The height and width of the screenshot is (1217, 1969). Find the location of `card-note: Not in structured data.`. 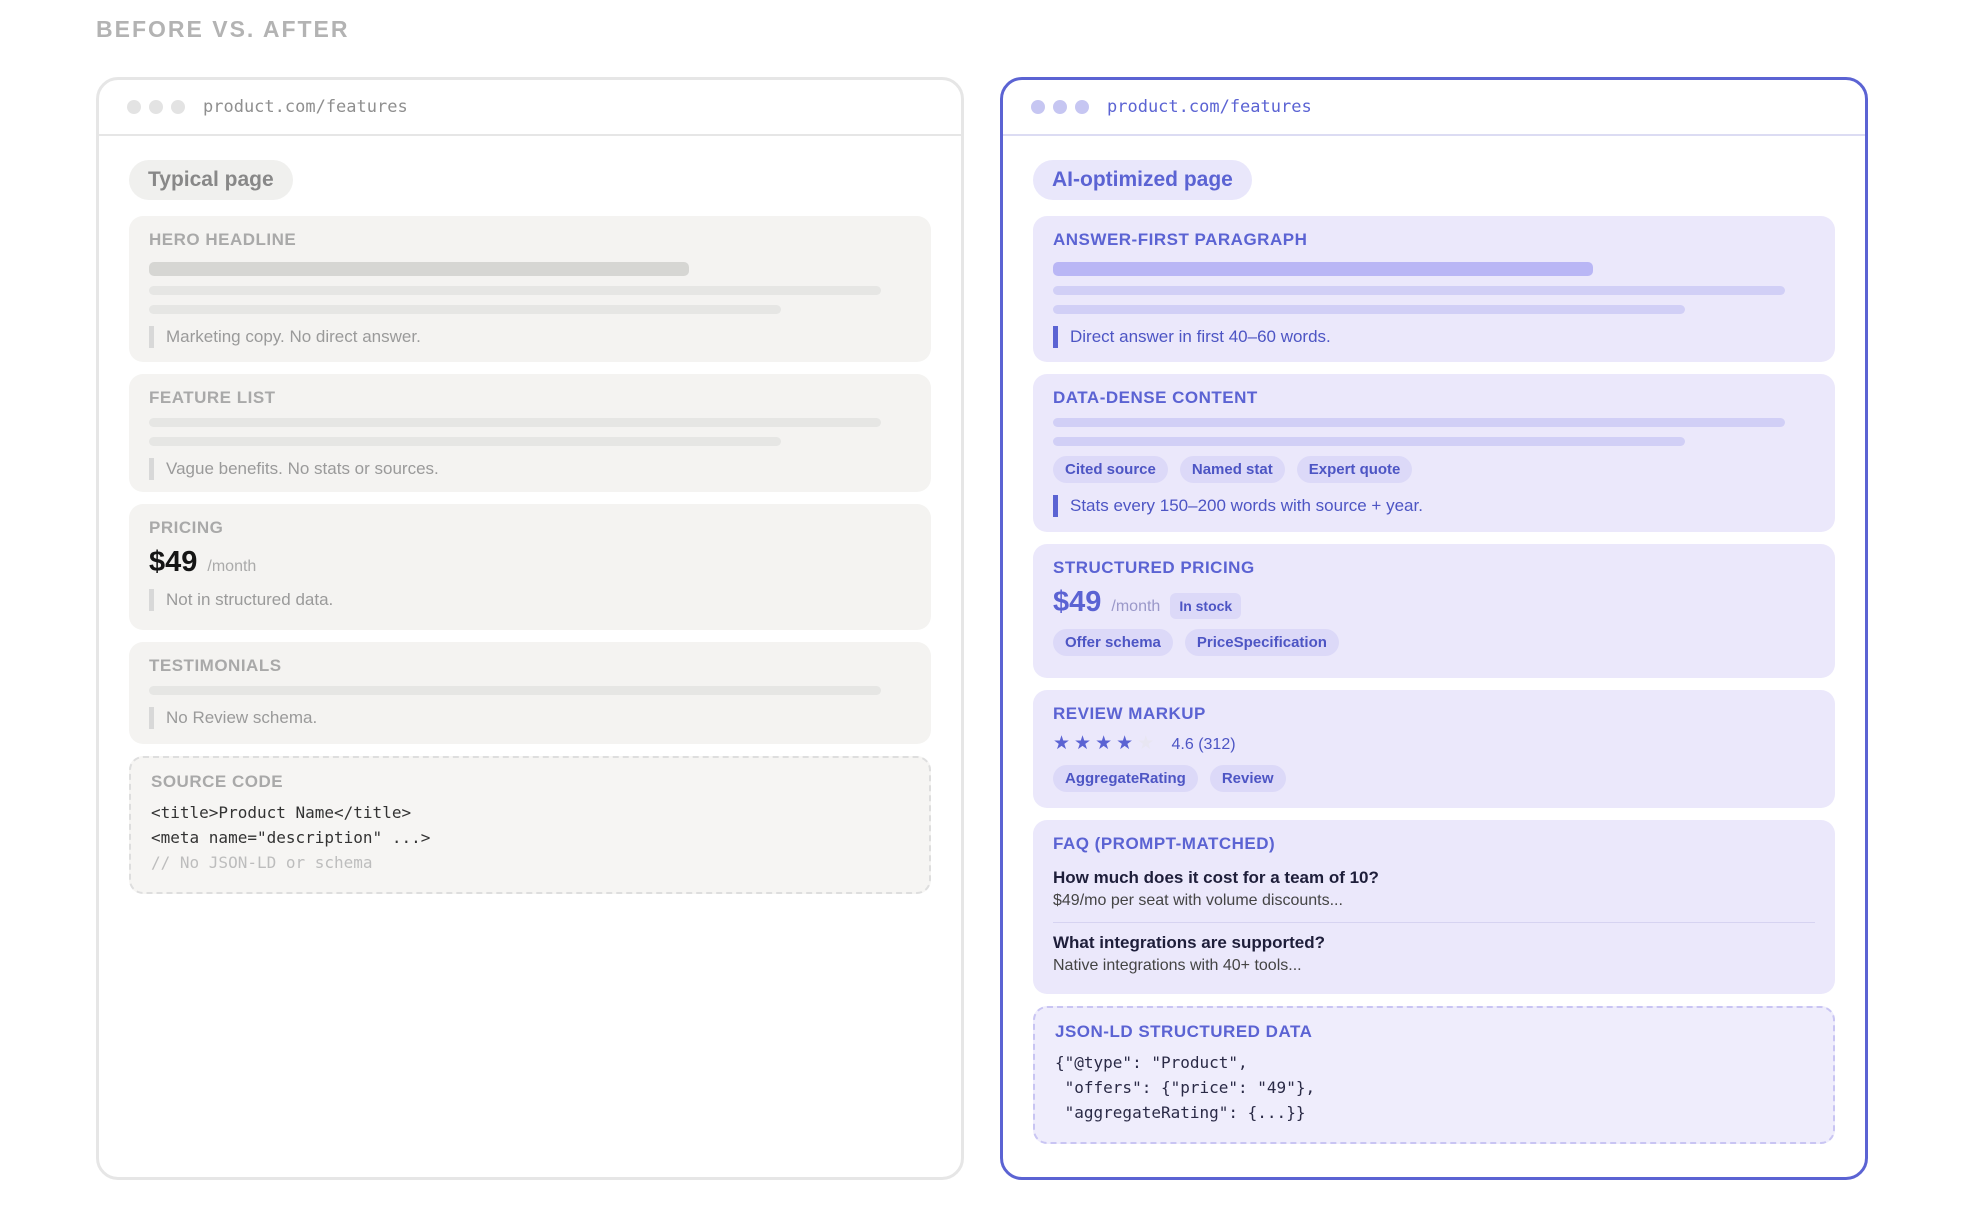

card-note: Not in structured data. is located at coordinates (530, 600).